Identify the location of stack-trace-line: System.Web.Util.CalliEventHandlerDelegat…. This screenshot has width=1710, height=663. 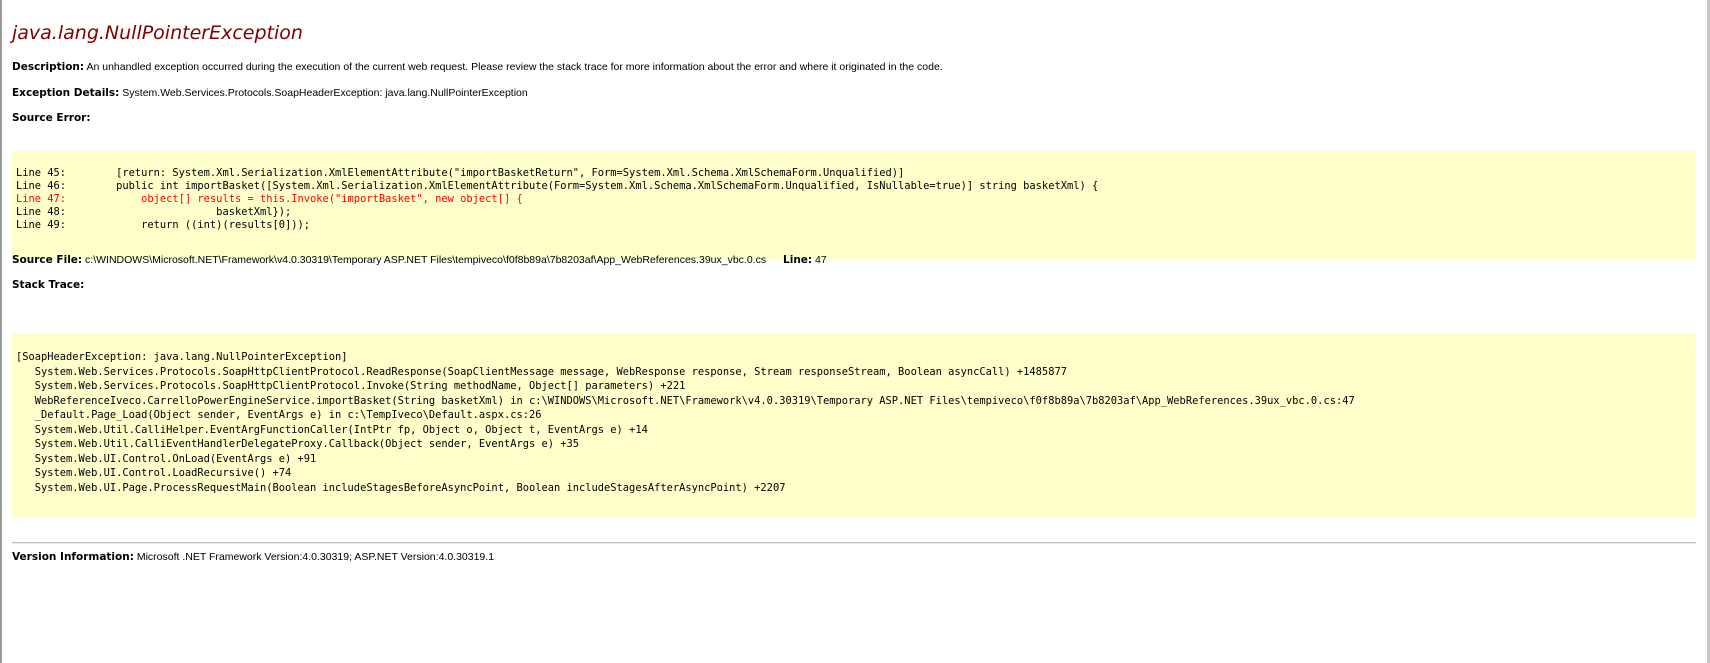
(298, 444).